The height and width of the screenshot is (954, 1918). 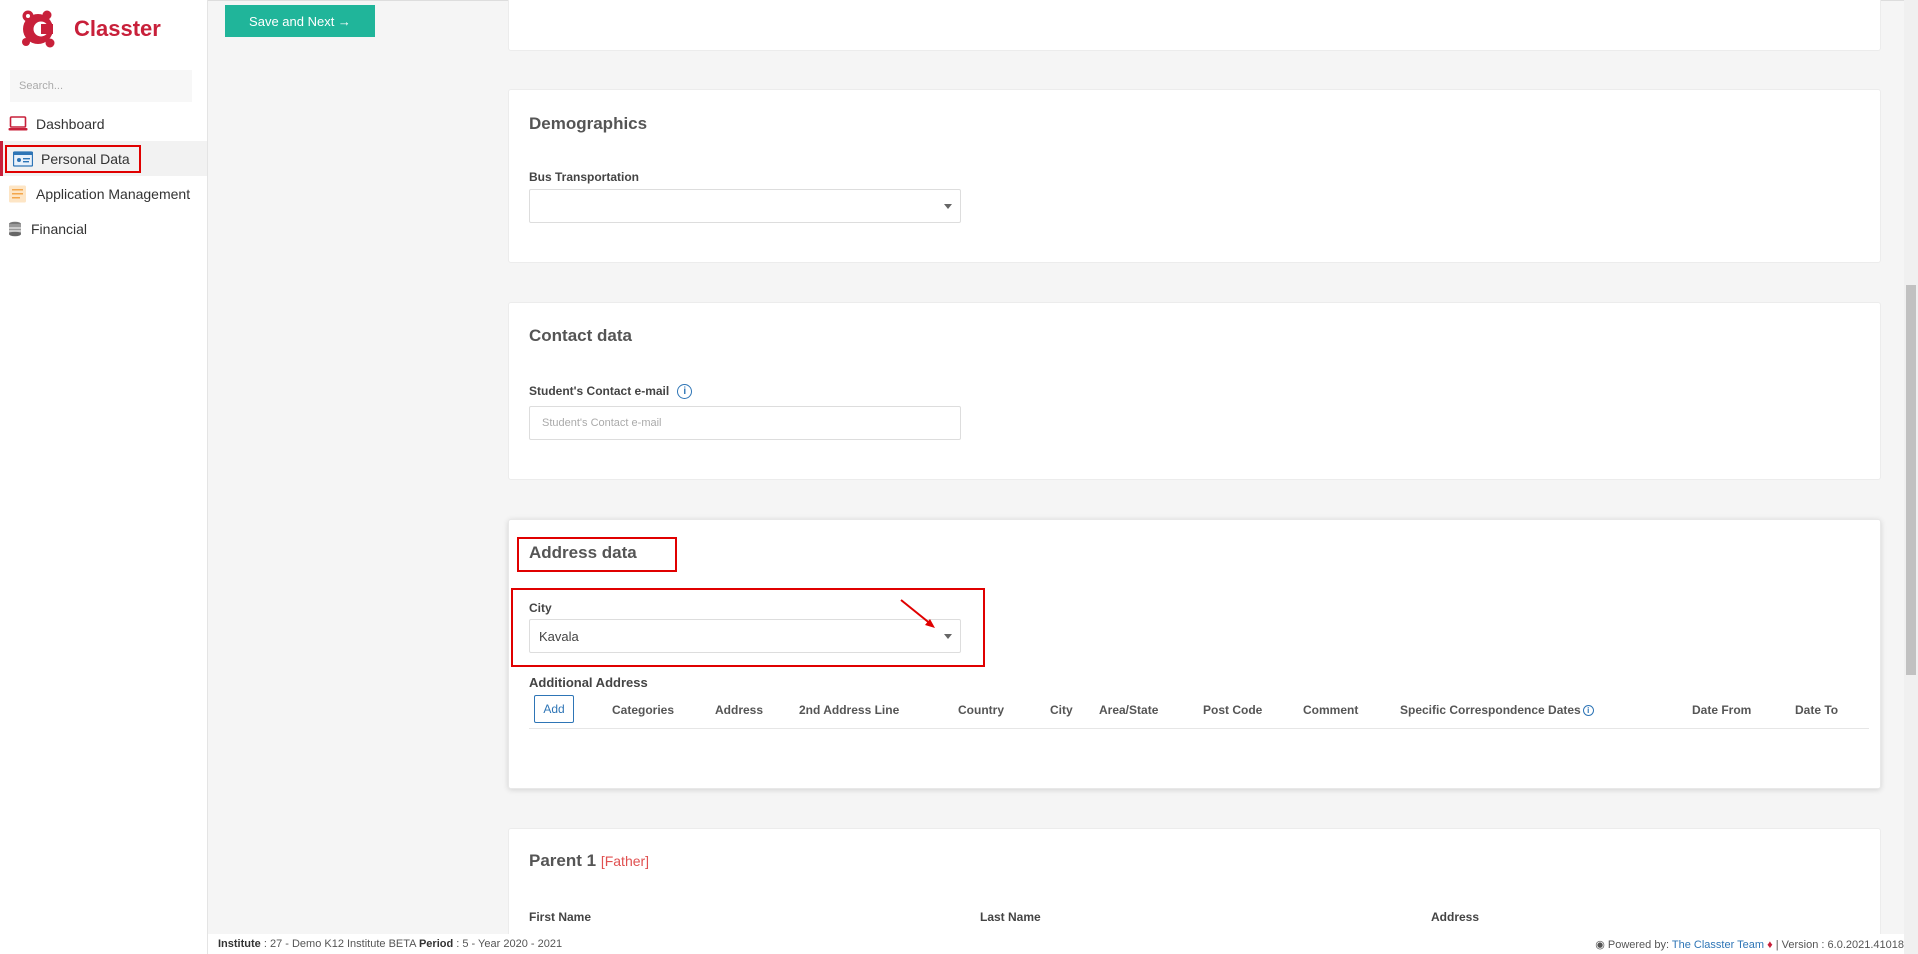 What do you see at coordinates (540, 608) in the screenshot?
I see `city-label: City` at bounding box center [540, 608].